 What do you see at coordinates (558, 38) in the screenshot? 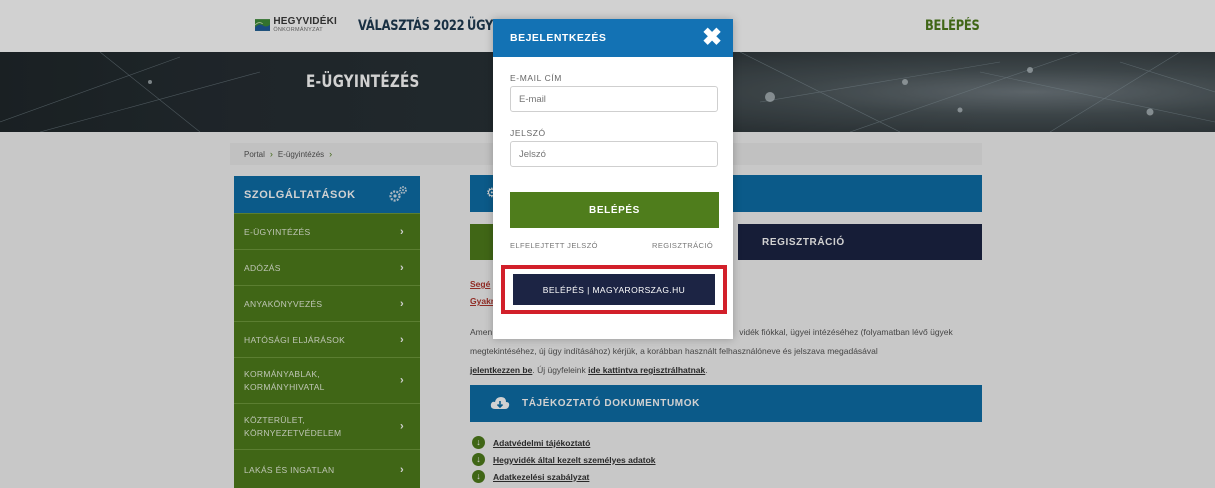
I see `modal-title: BEJELENTKEZÉS` at bounding box center [558, 38].